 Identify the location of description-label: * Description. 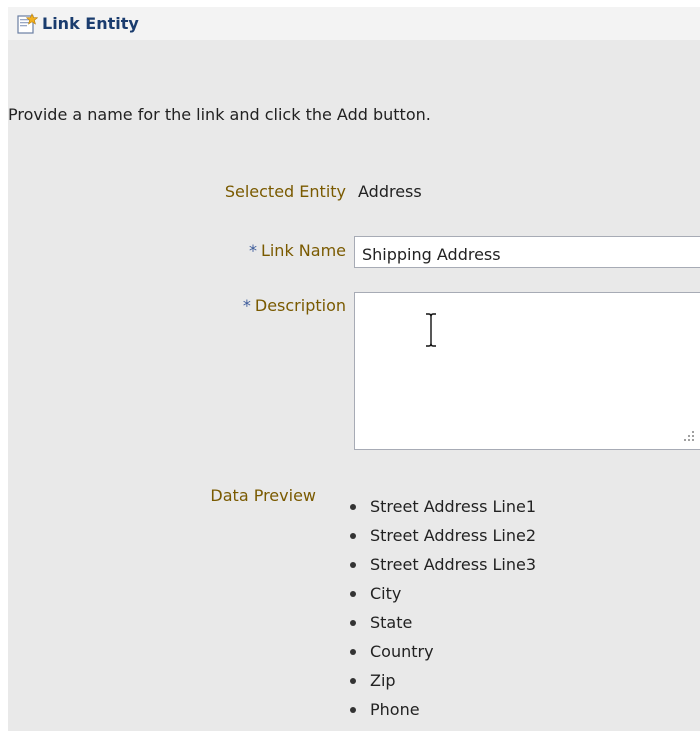
(294, 306).